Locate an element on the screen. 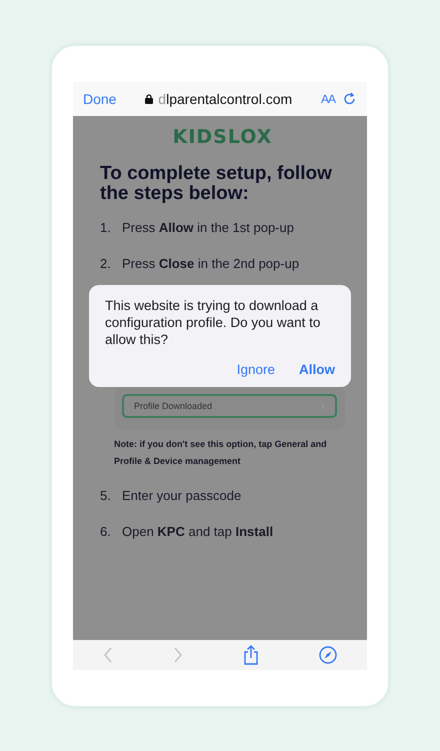  step-number: 2. is located at coordinates (106, 264).